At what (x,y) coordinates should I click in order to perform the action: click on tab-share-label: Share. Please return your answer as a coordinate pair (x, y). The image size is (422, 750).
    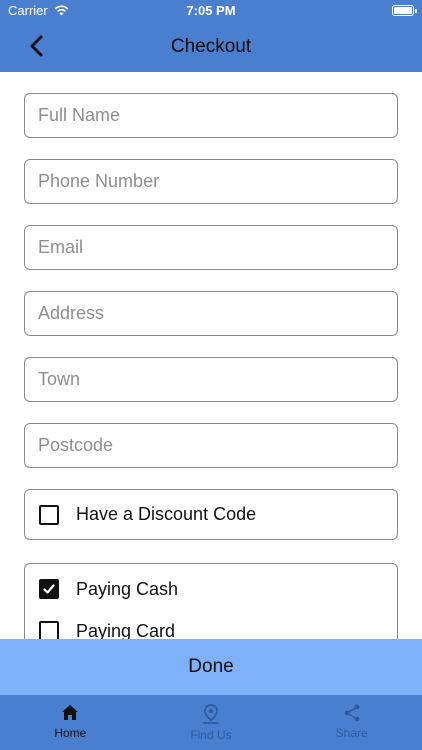
    Looking at the image, I should click on (351, 733).